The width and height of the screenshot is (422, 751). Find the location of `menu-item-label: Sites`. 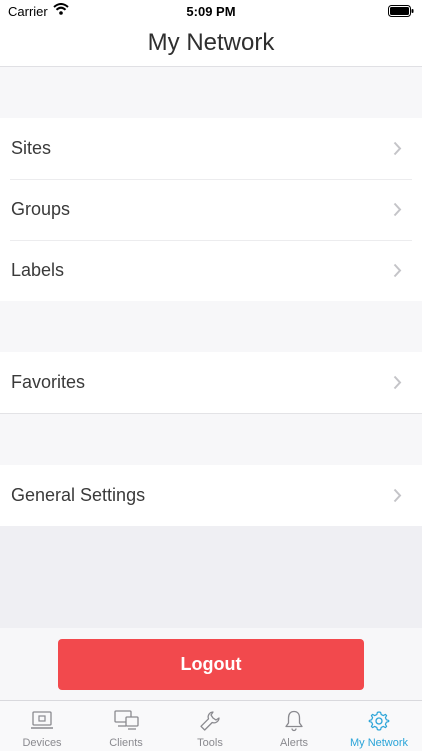

menu-item-label: Sites is located at coordinates (31, 148).